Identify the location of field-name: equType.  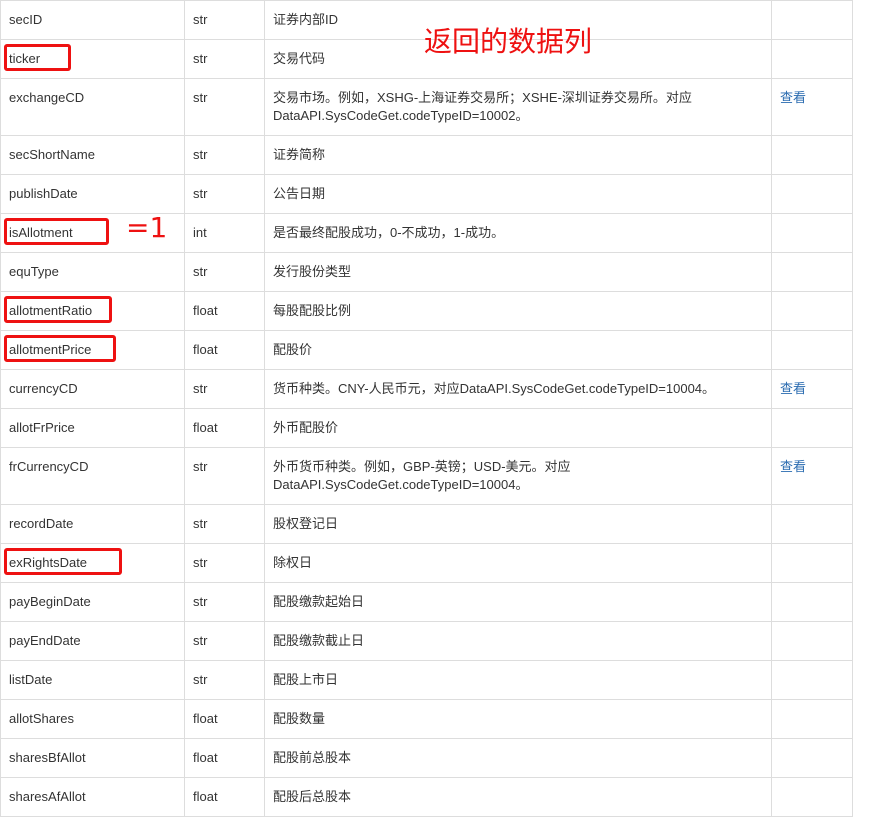
(34, 271).